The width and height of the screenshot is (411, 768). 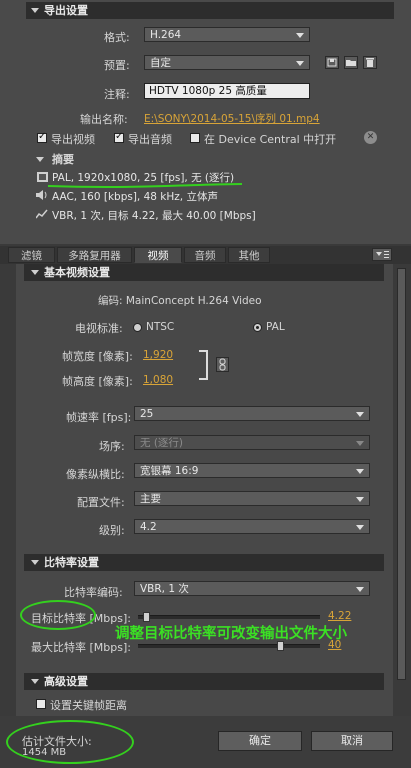 What do you see at coordinates (148, 527) in the screenshot?
I see `level-value: 4.2` at bounding box center [148, 527].